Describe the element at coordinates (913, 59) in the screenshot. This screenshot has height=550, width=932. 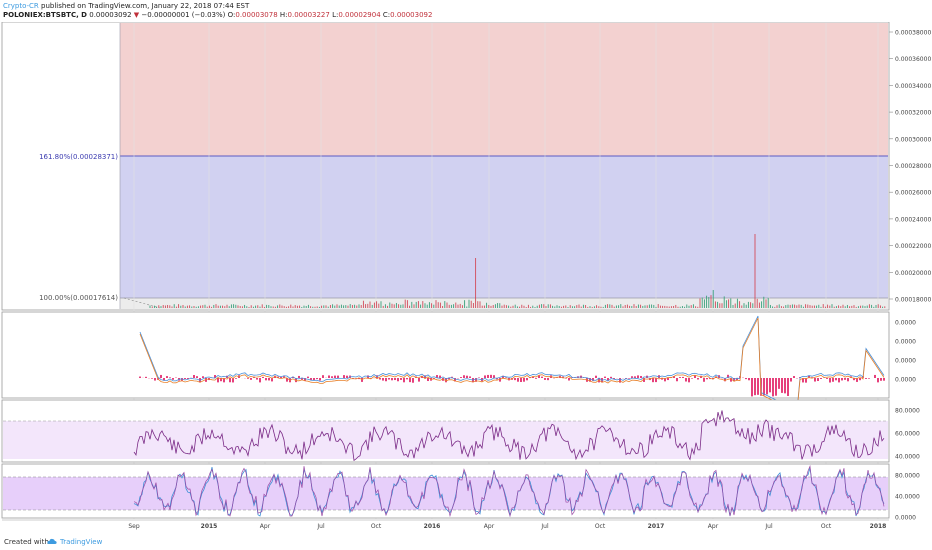
I see `price-tick-label: 0.00036000` at that location.